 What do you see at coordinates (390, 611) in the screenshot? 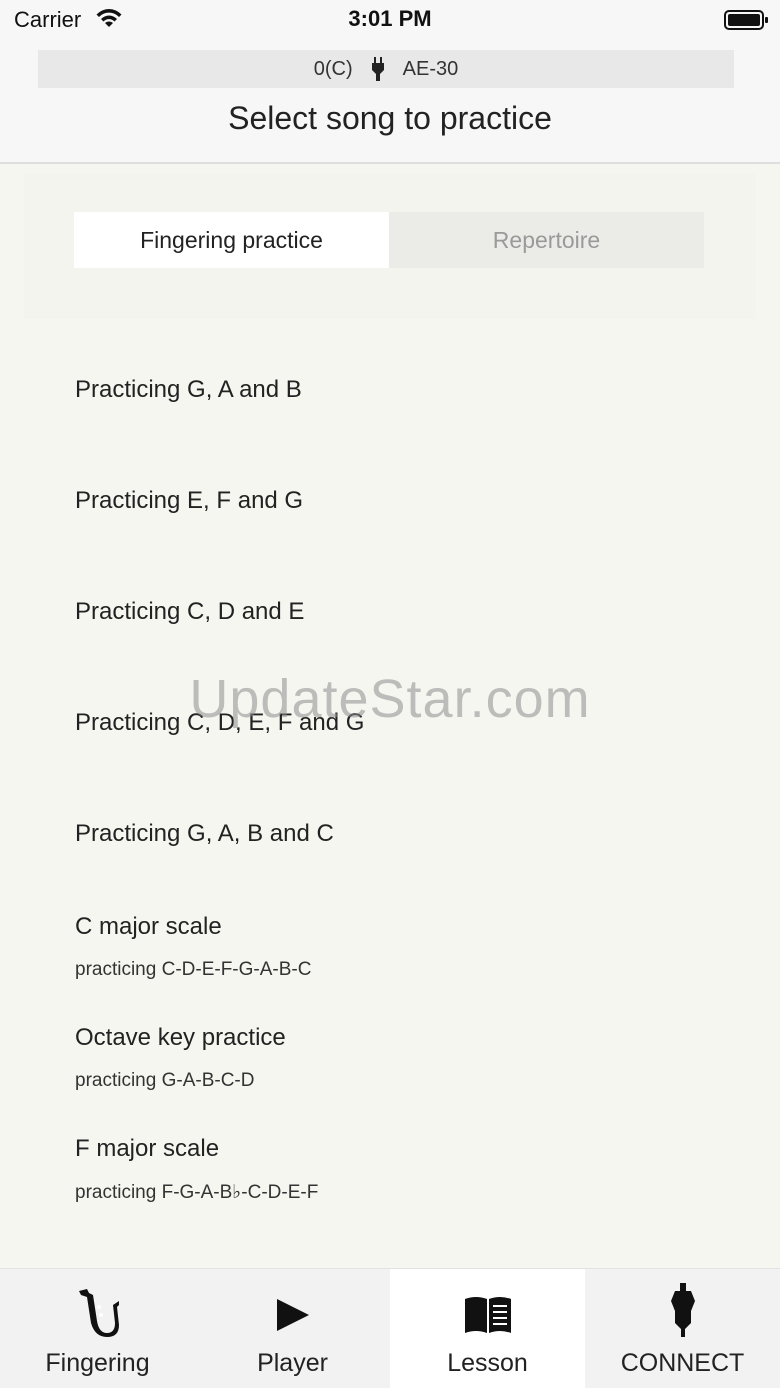
I see `list-item: Practicing C, D and E` at bounding box center [390, 611].